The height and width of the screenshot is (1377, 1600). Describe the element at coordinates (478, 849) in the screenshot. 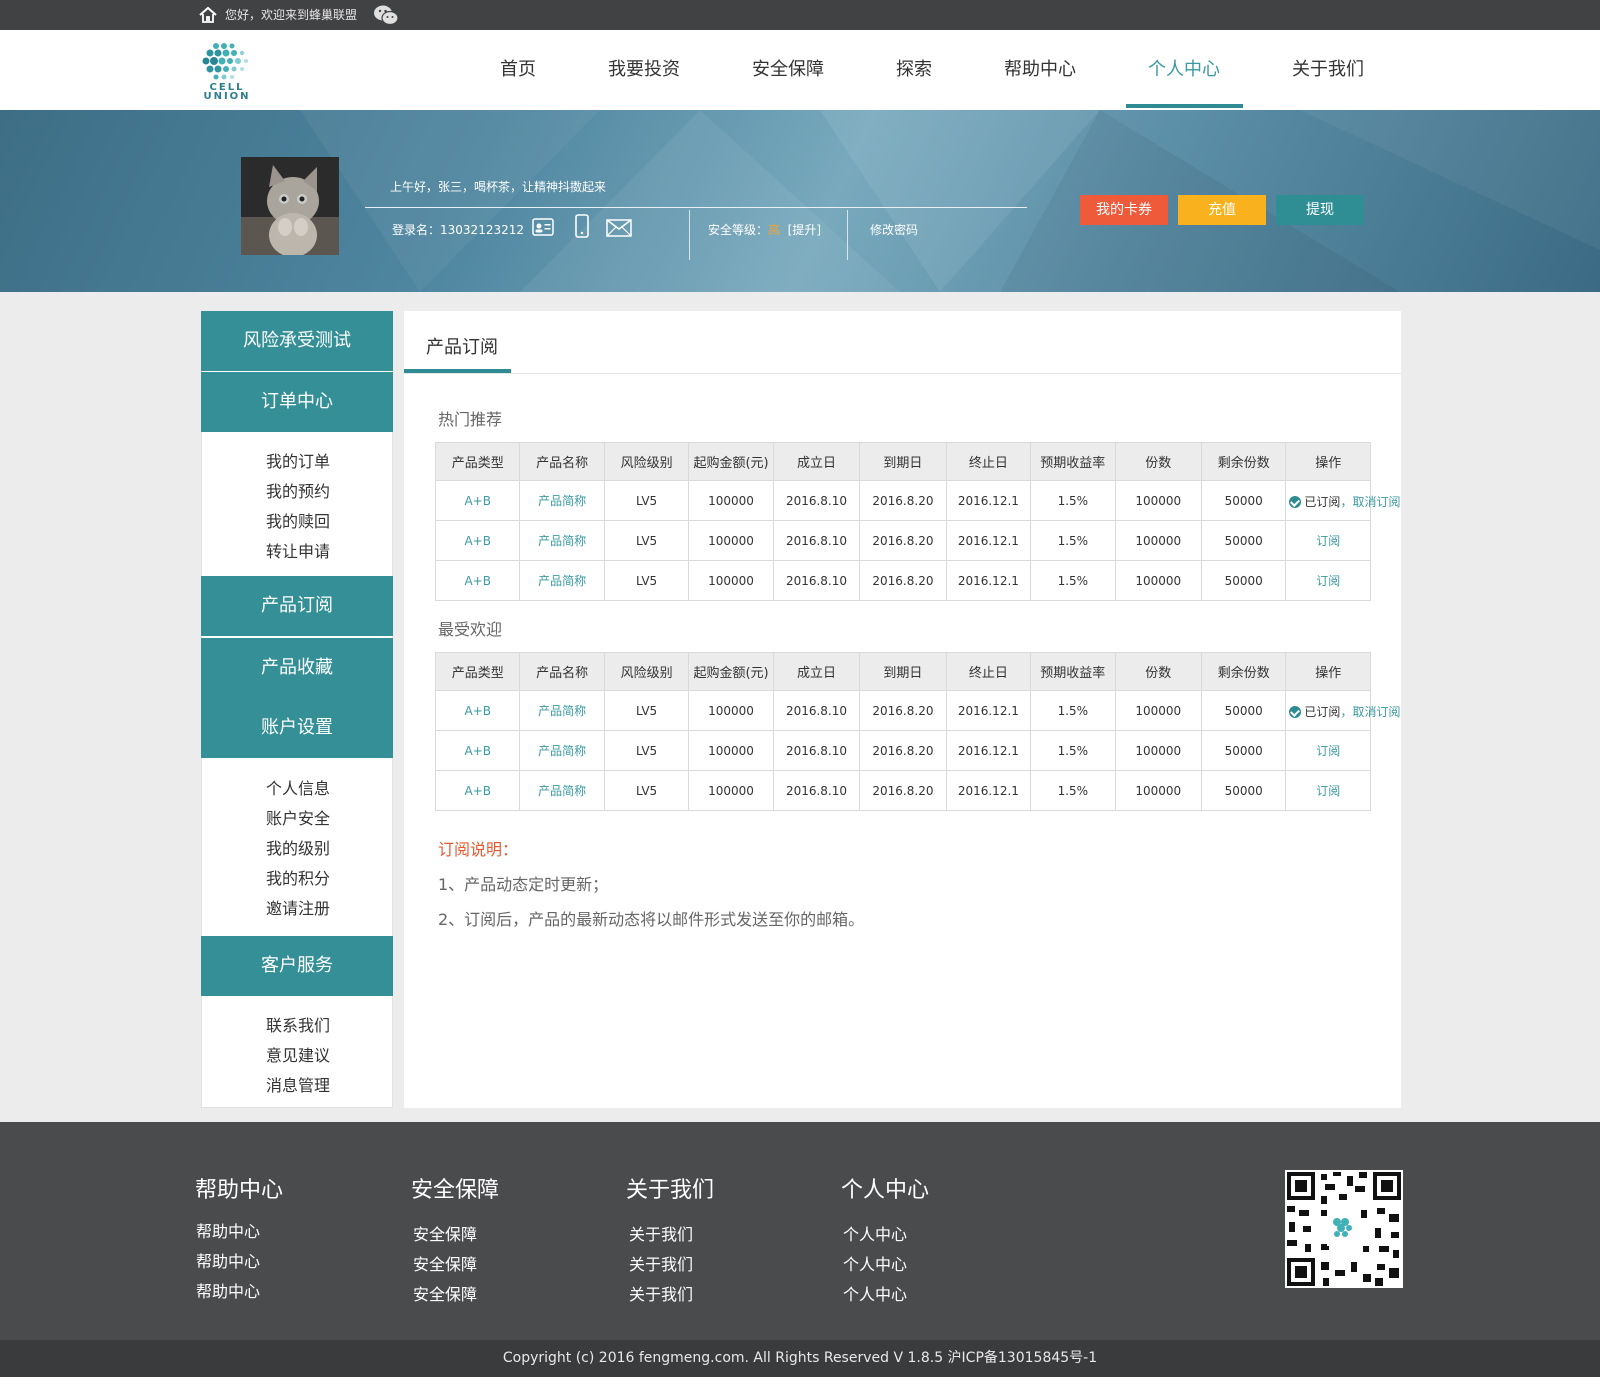

I see `subscription-note-title: 订阅说明：` at that location.